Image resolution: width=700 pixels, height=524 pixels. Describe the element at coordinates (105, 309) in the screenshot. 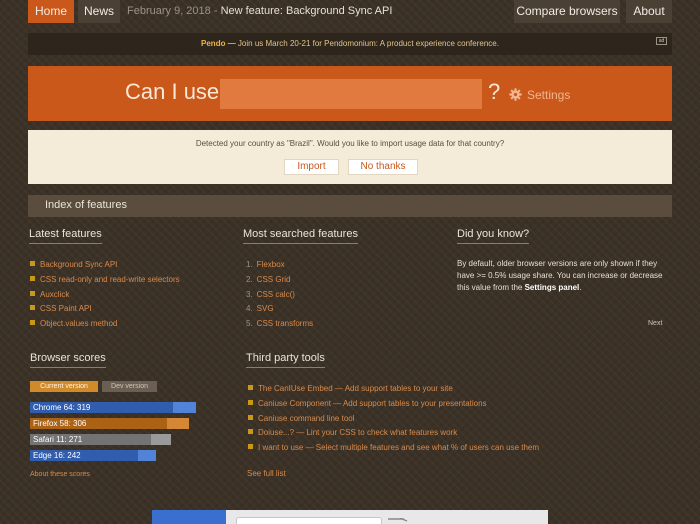

I see `list-item: CSS Paint API` at that location.